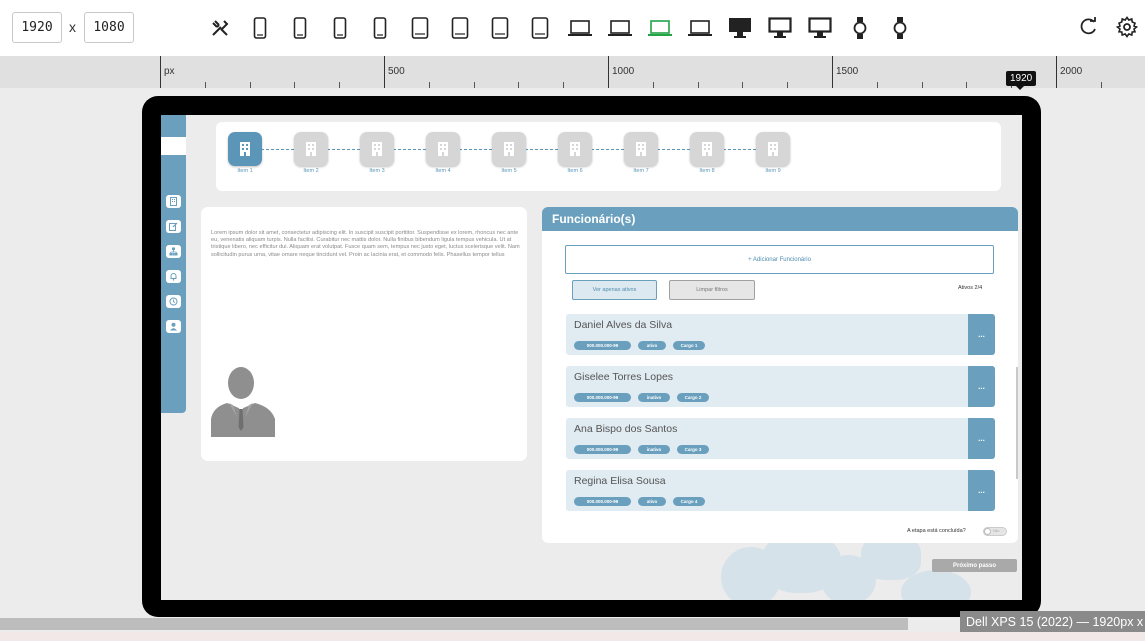  I want to click on role-badge: Cargo 1, so click(689, 345).